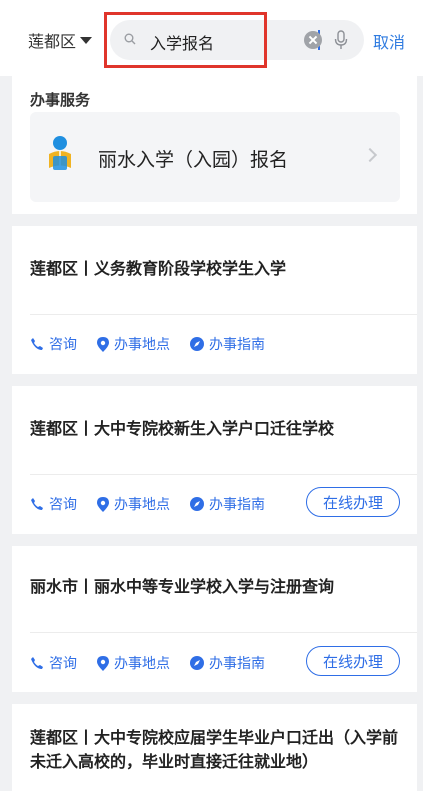  I want to click on search-input: 入学报名, so click(237, 40).